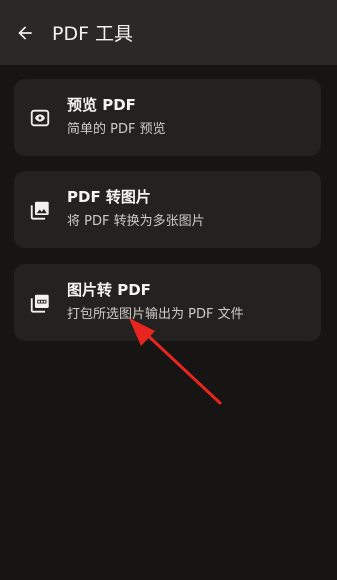 The width and height of the screenshot is (337, 580). Describe the element at coordinates (167, 302) in the screenshot. I see `tool-card-images-to-pdf: 图片转 PDF 打包所选图片输出为 PDF 文件` at that location.